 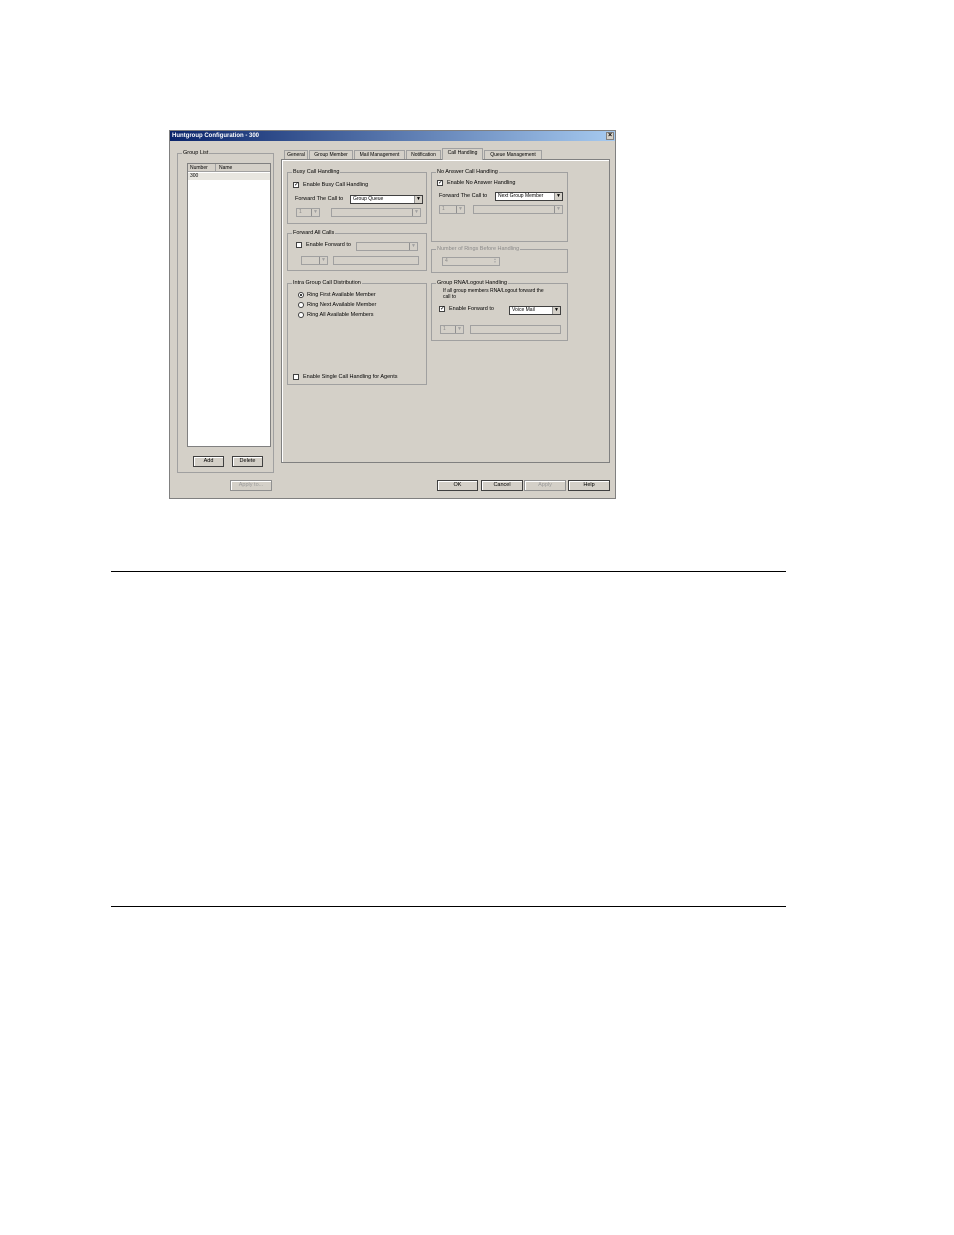 What do you see at coordinates (340, 315) in the screenshot?
I see `ring-all-label: Ring All Available Members` at bounding box center [340, 315].